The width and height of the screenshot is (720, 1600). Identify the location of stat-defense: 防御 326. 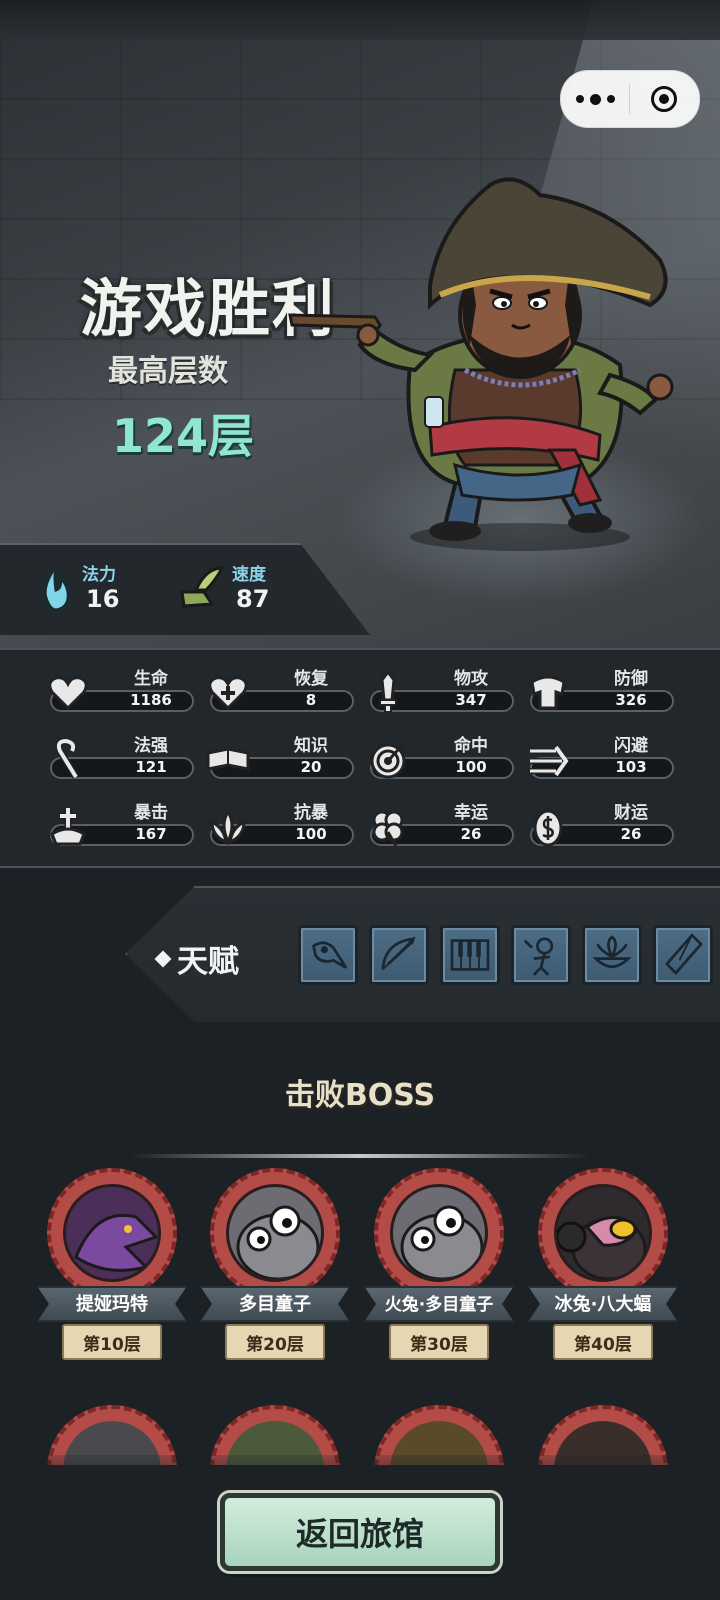
(601, 690).